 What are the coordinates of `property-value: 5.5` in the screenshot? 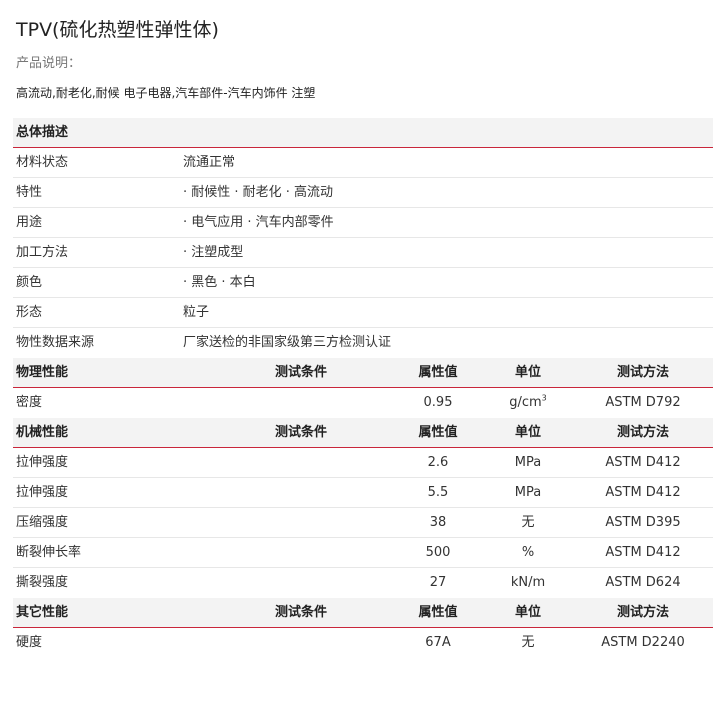 It's located at (438, 492).